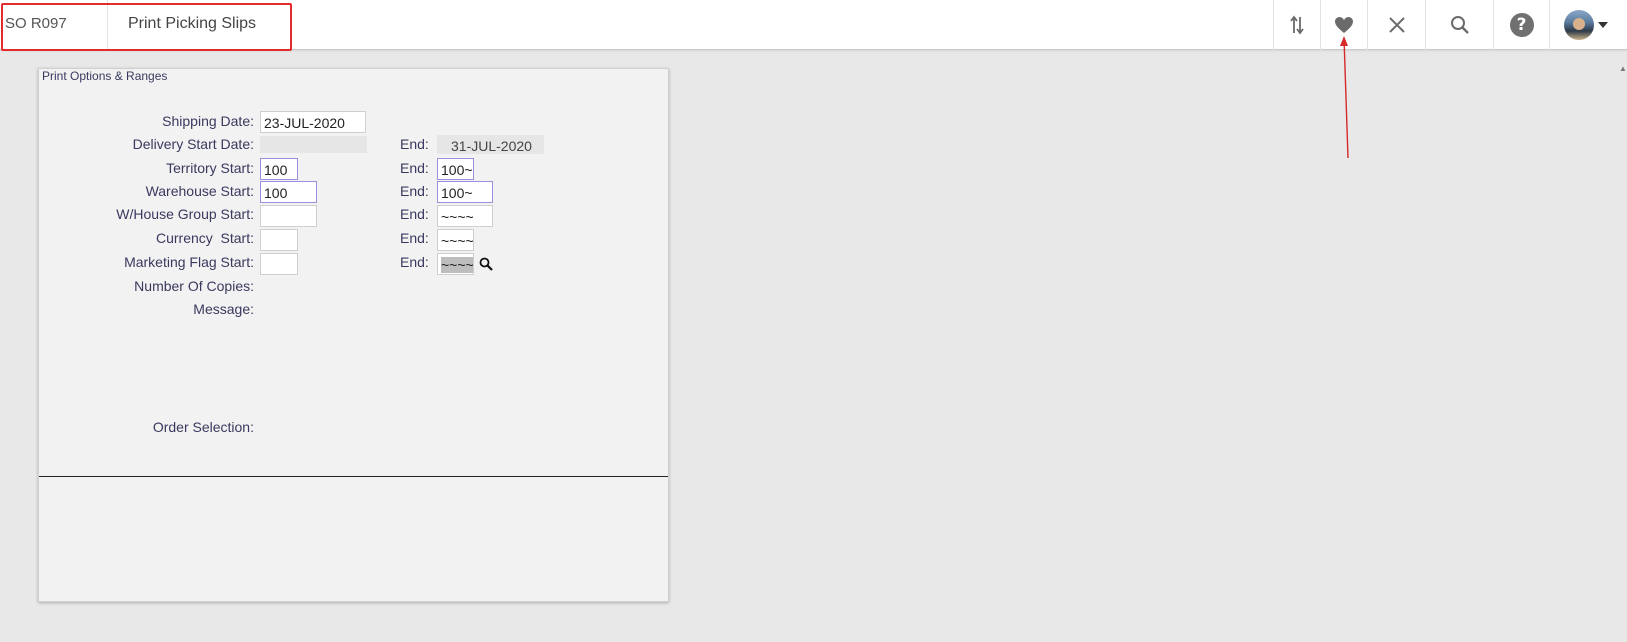 The height and width of the screenshot is (642, 1627). Describe the element at coordinates (208, 121) in the screenshot. I see `shipping-date-label: Shipping Date:` at that location.